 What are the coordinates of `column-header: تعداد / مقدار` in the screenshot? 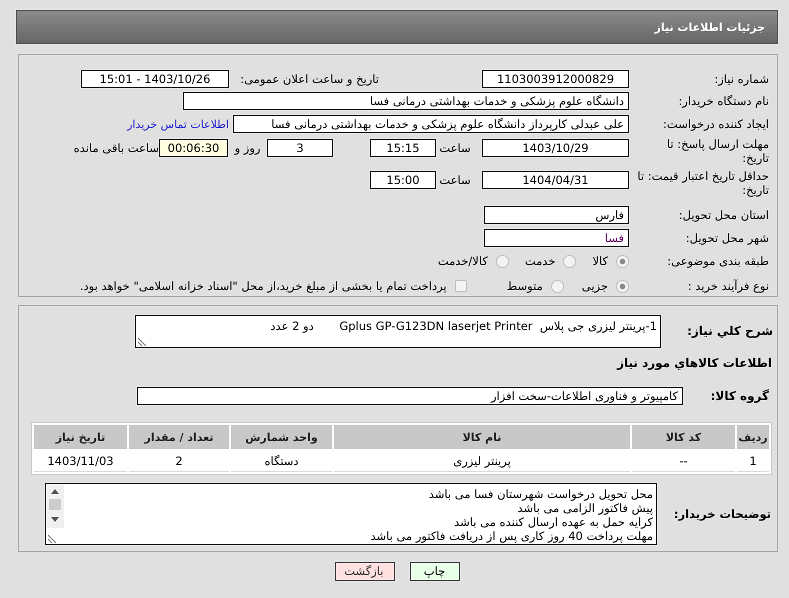 It's located at (179, 437).